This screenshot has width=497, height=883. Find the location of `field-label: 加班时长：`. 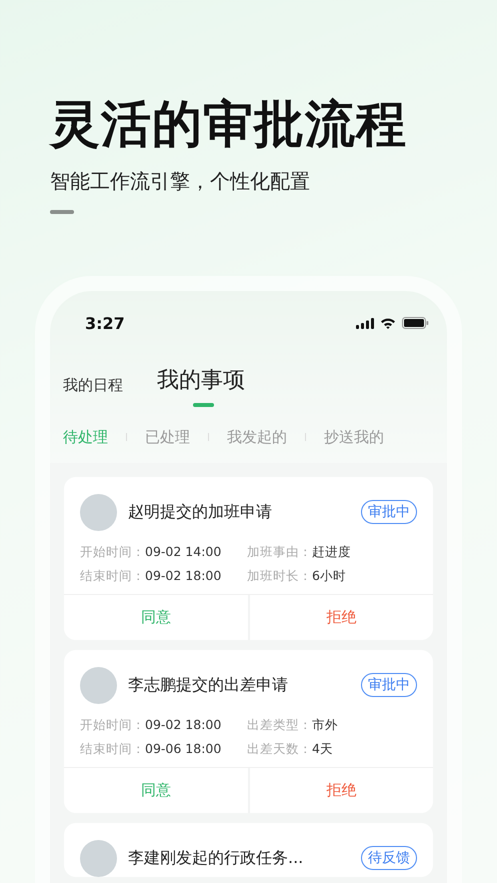

field-label: 加班时长： is located at coordinates (279, 575).